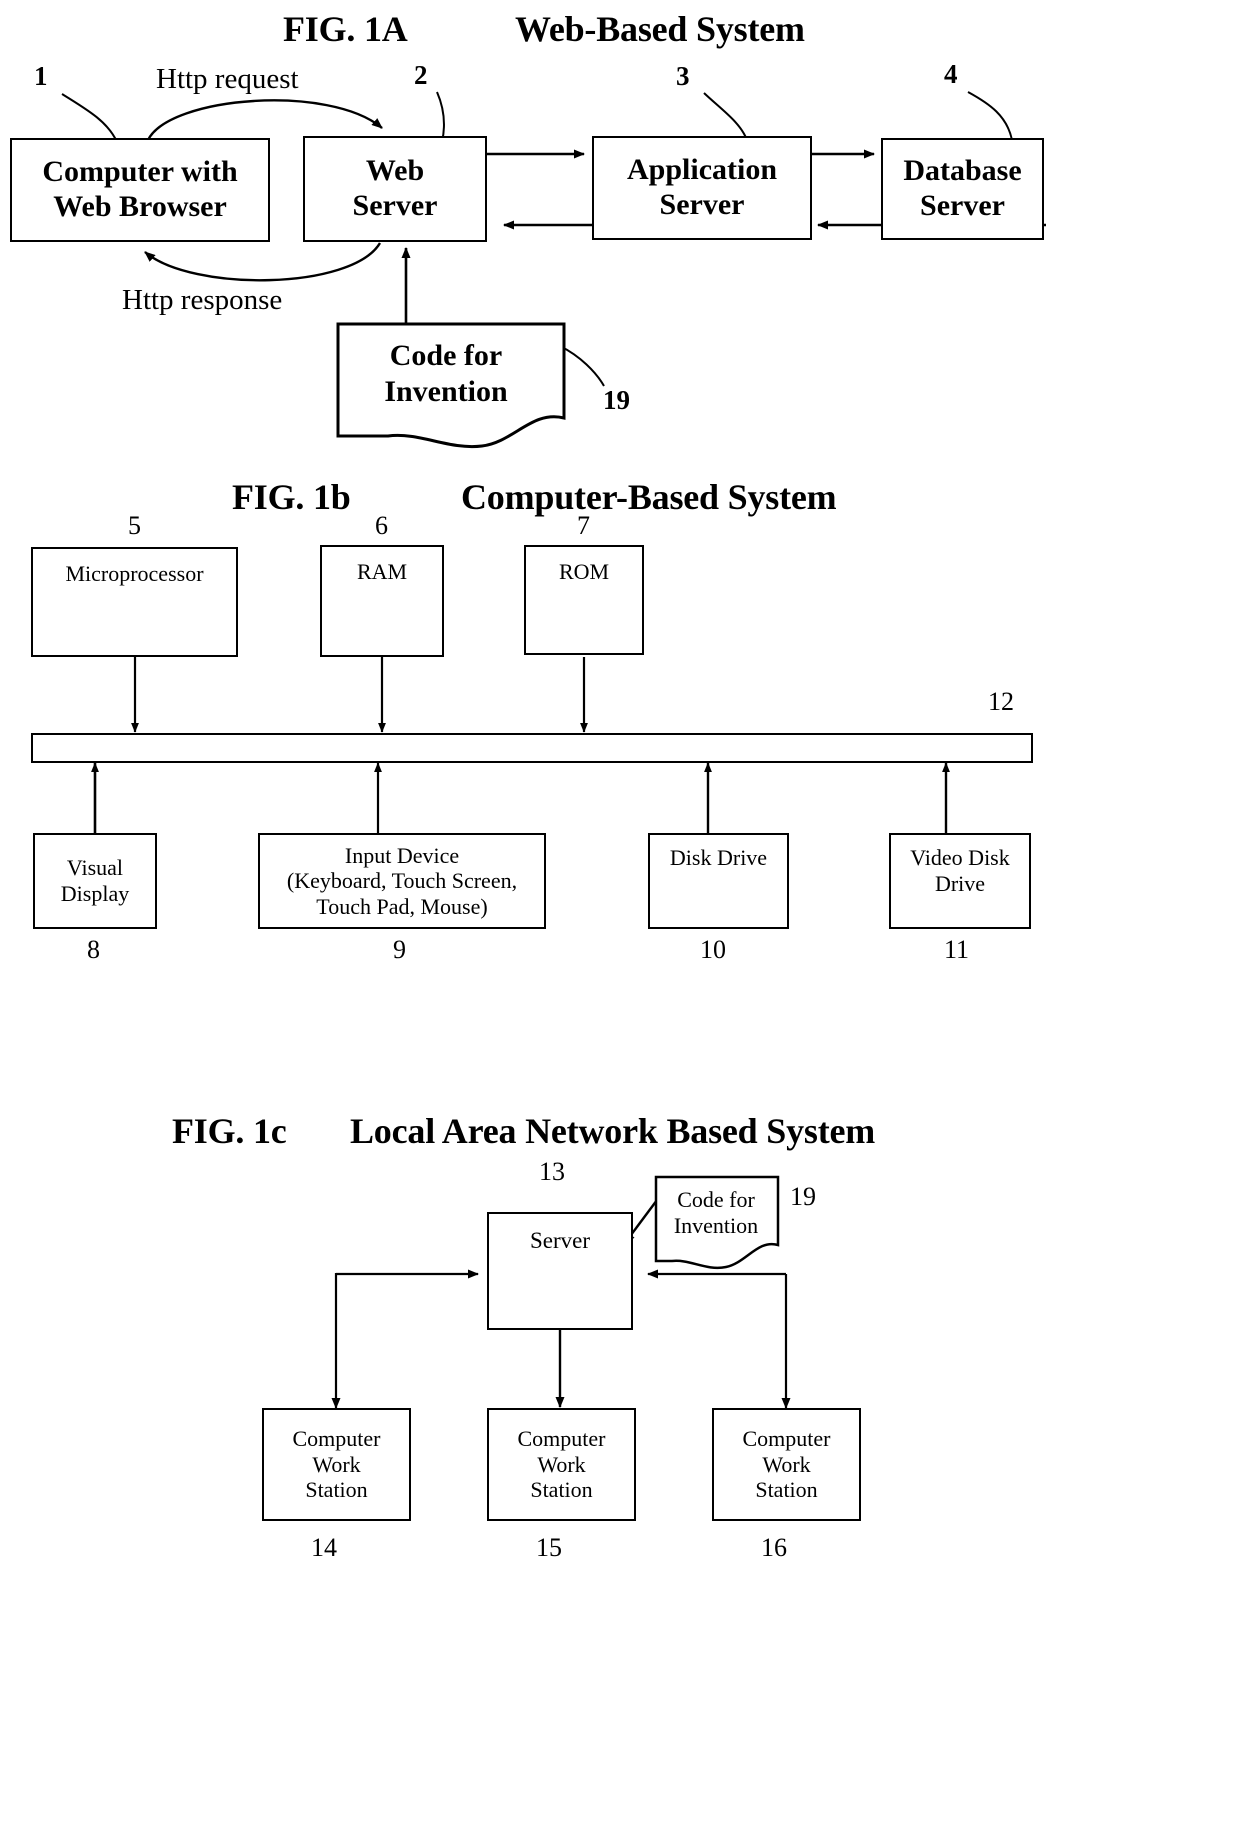  What do you see at coordinates (549, 1547) in the screenshot?
I see `ref-15: 15` at bounding box center [549, 1547].